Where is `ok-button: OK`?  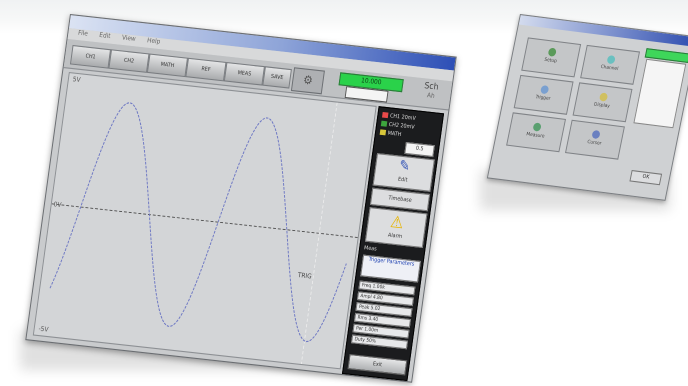
ok-button: OK is located at coordinates (646, 177).